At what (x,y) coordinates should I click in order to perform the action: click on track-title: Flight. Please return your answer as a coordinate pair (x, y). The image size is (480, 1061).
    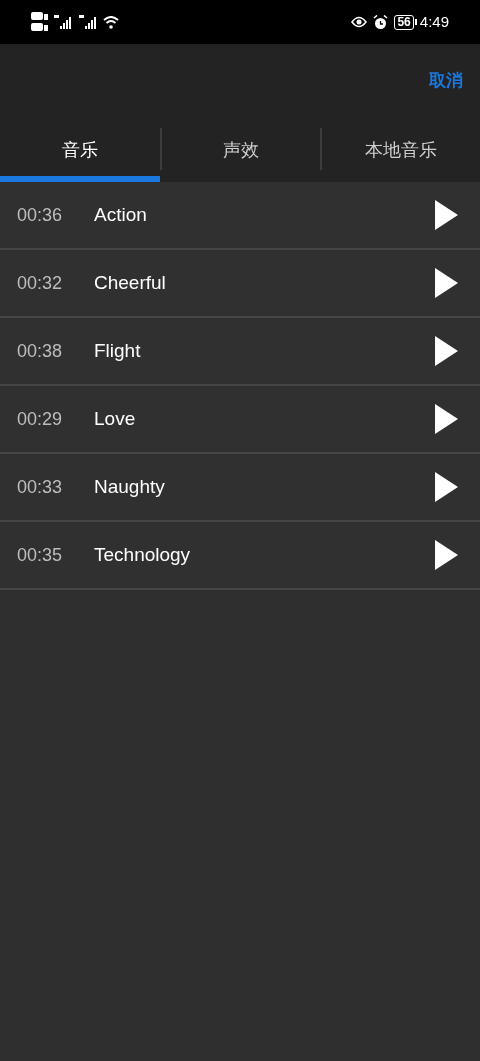
    Looking at the image, I should click on (118, 350).